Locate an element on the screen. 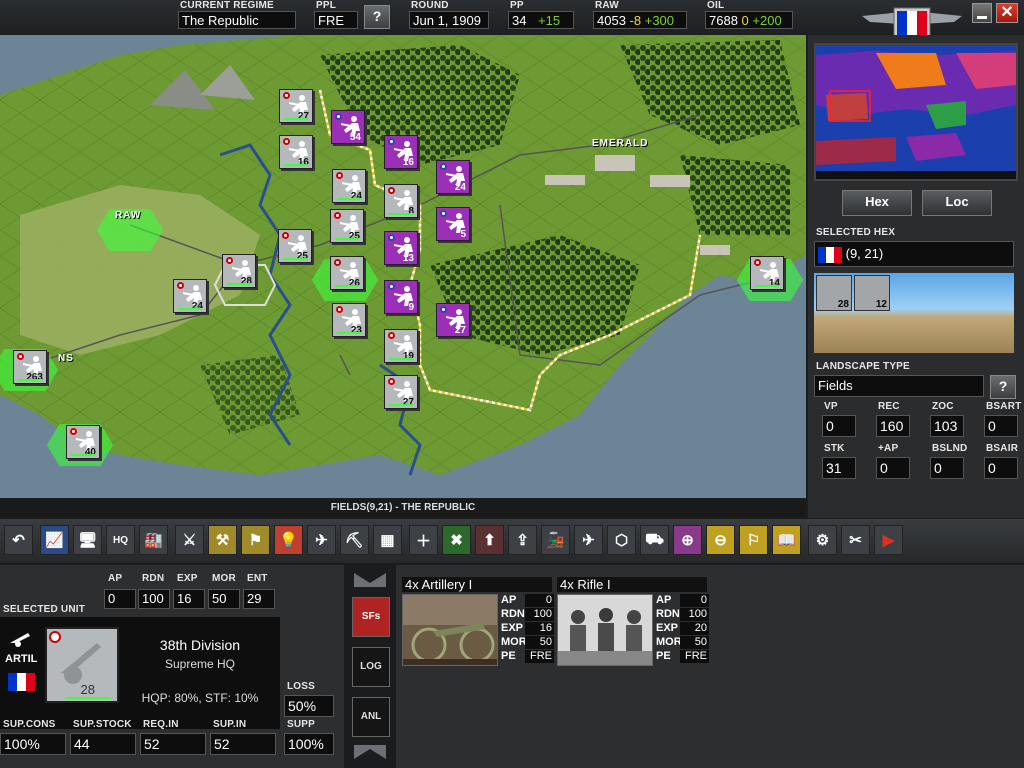 The height and width of the screenshot is (768, 1024). computer-icon: 🖥 is located at coordinates (87, 540).